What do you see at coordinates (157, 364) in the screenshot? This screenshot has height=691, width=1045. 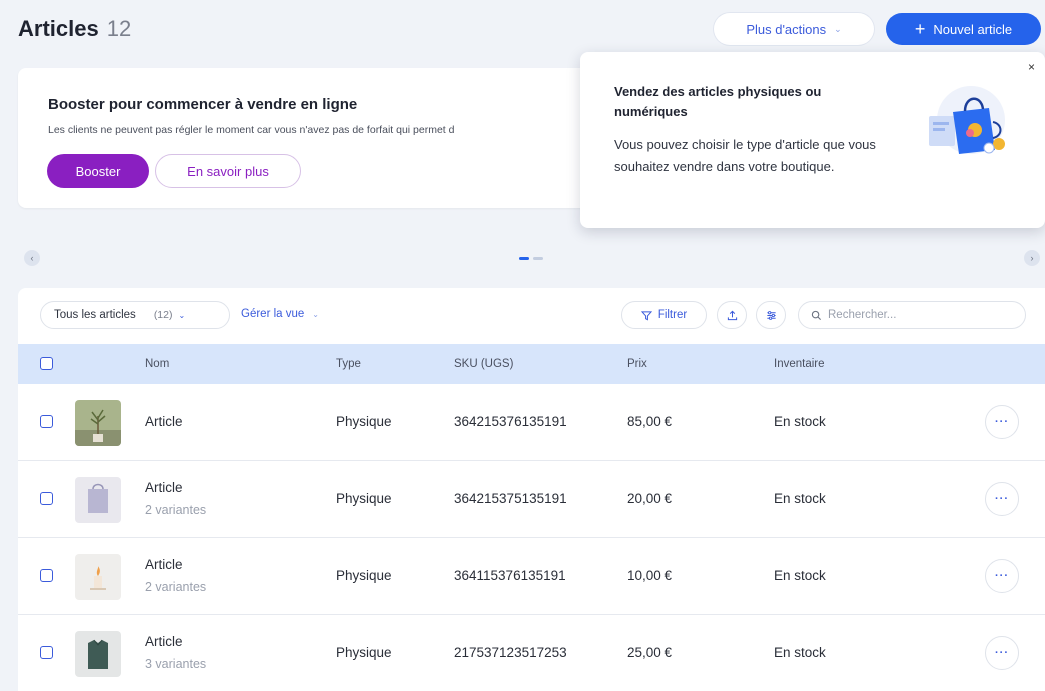 I see `column-header-name: Nom` at bounding box center [157, 364].